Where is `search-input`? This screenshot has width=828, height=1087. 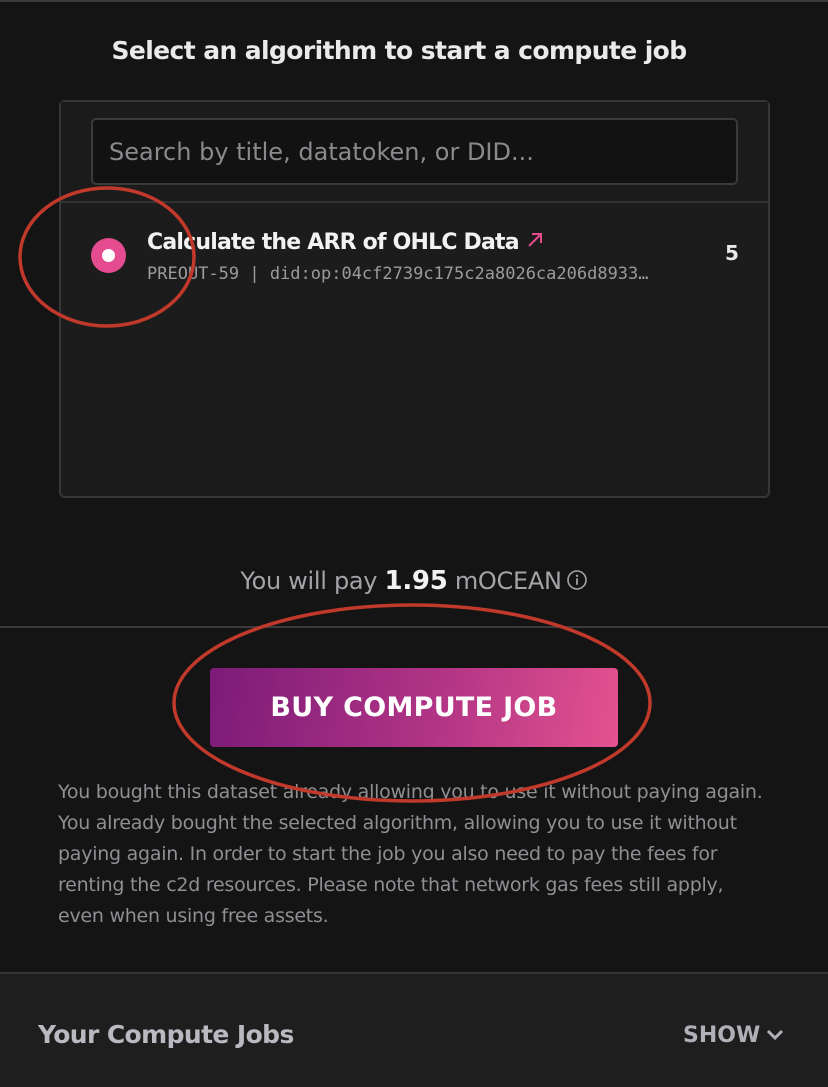
search-input is located at coordinates (414, 151).